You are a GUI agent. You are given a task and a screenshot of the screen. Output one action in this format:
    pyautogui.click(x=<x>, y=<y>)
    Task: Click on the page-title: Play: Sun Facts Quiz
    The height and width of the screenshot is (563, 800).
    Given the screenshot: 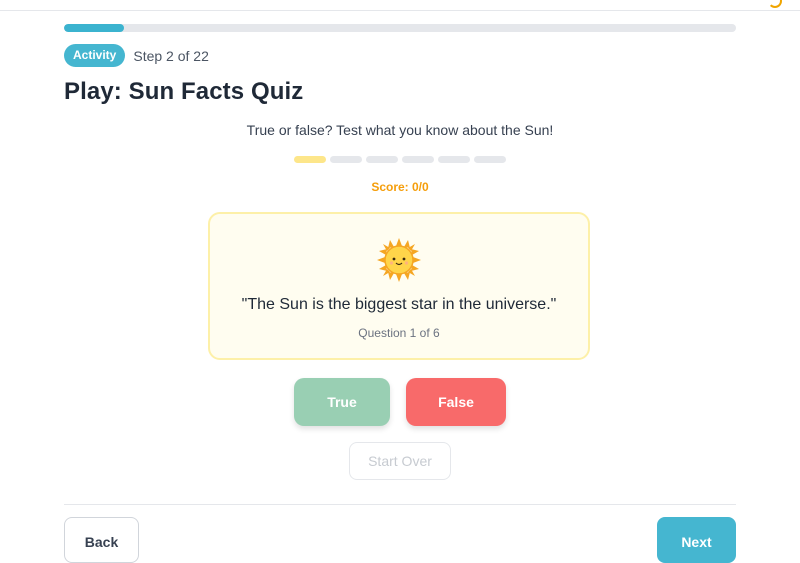 What is the action you would take?
    pyautogui.click(x=184, y=91)
    